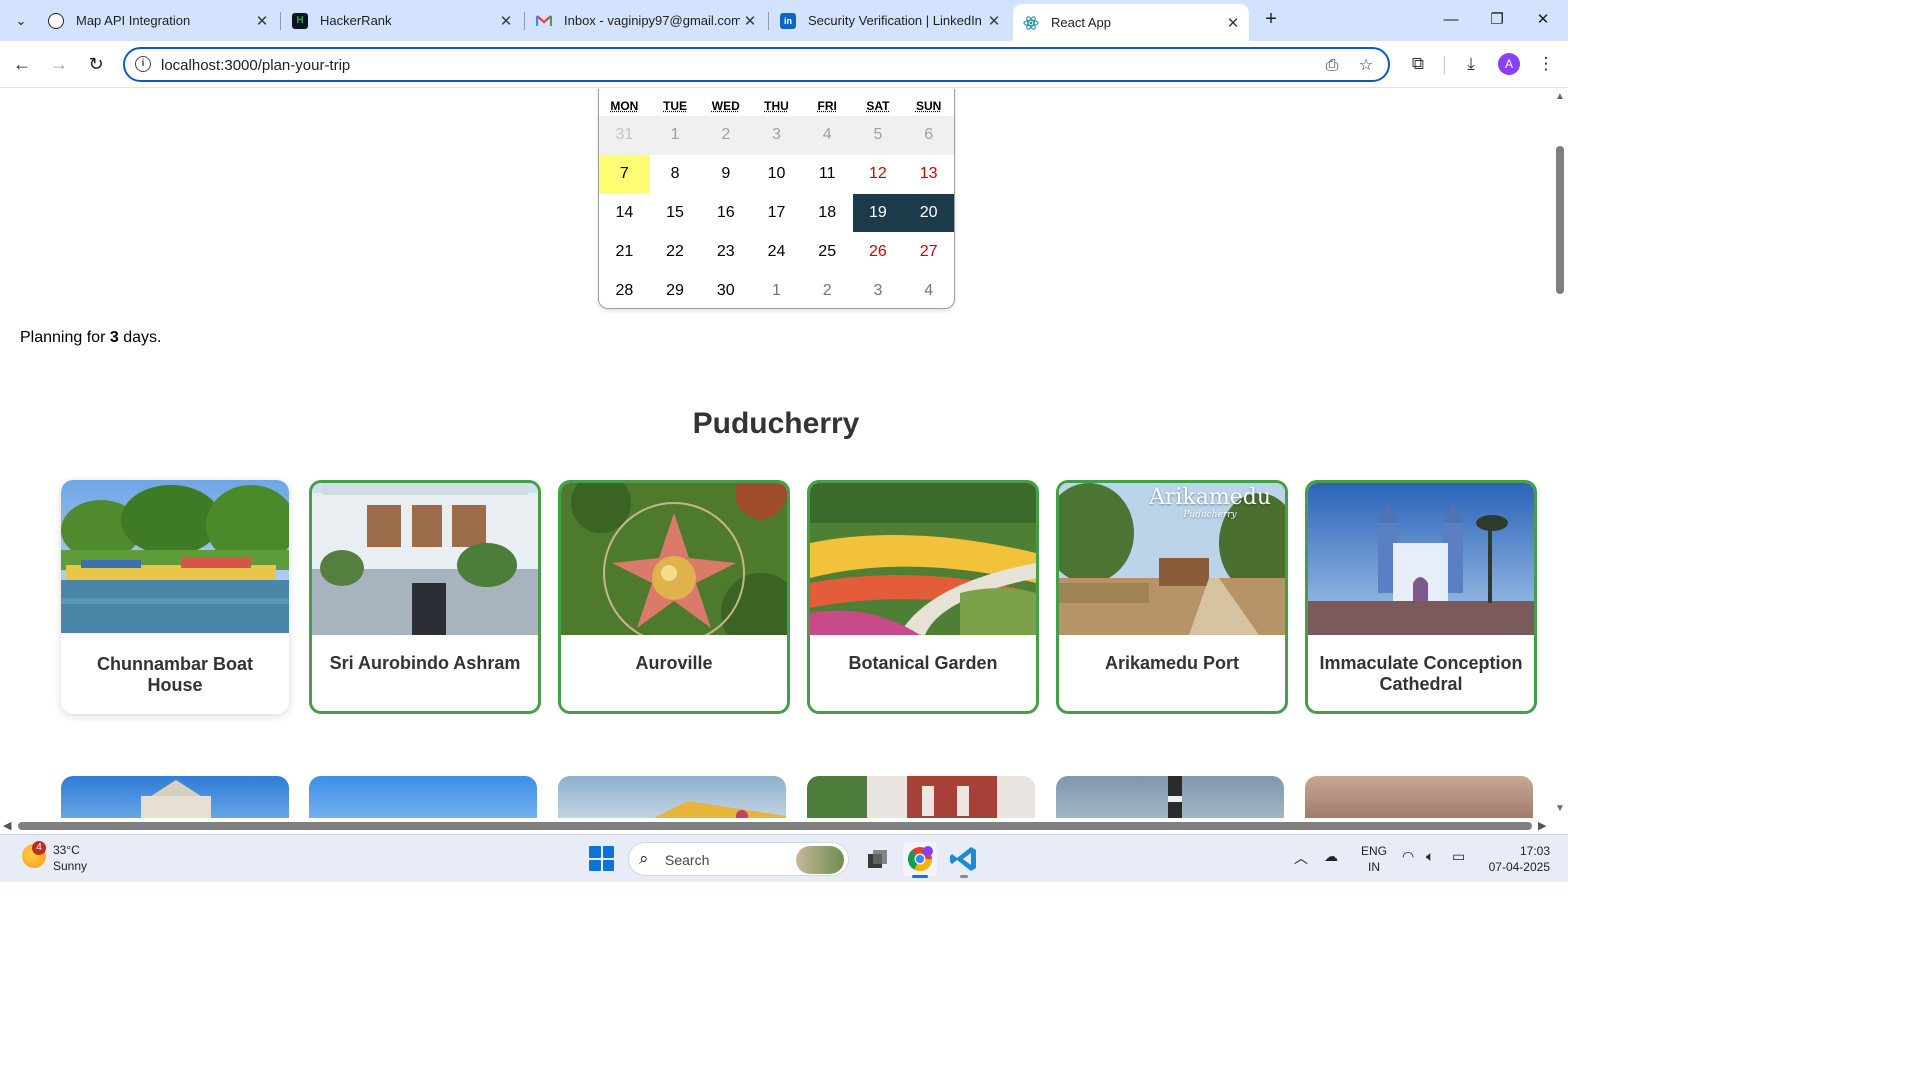 The width and height of the screenshot is (1920, 1080). Describe the element at coordinates (775, 826) in the screenshot. I see `horizontal-scroll-thumb` at that location.